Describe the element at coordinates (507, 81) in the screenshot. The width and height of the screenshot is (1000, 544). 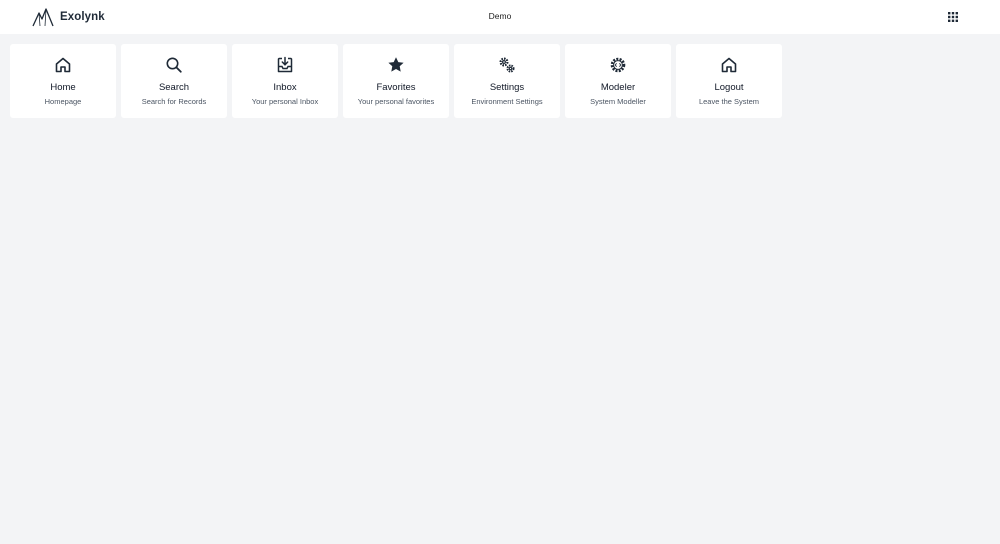
I see `tile-settings: Settings Environment Settings` at that location.